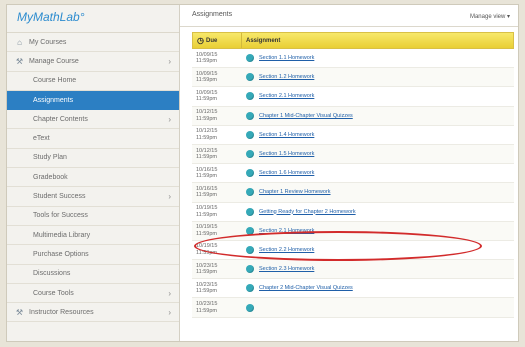 The width and height of the screenshot is (525, 347). What do you see at coordinates (93, 294) in the screenshot?
I see `sidebar-item-course-tools: Course Tools ›` at bounding box center [93, 294].